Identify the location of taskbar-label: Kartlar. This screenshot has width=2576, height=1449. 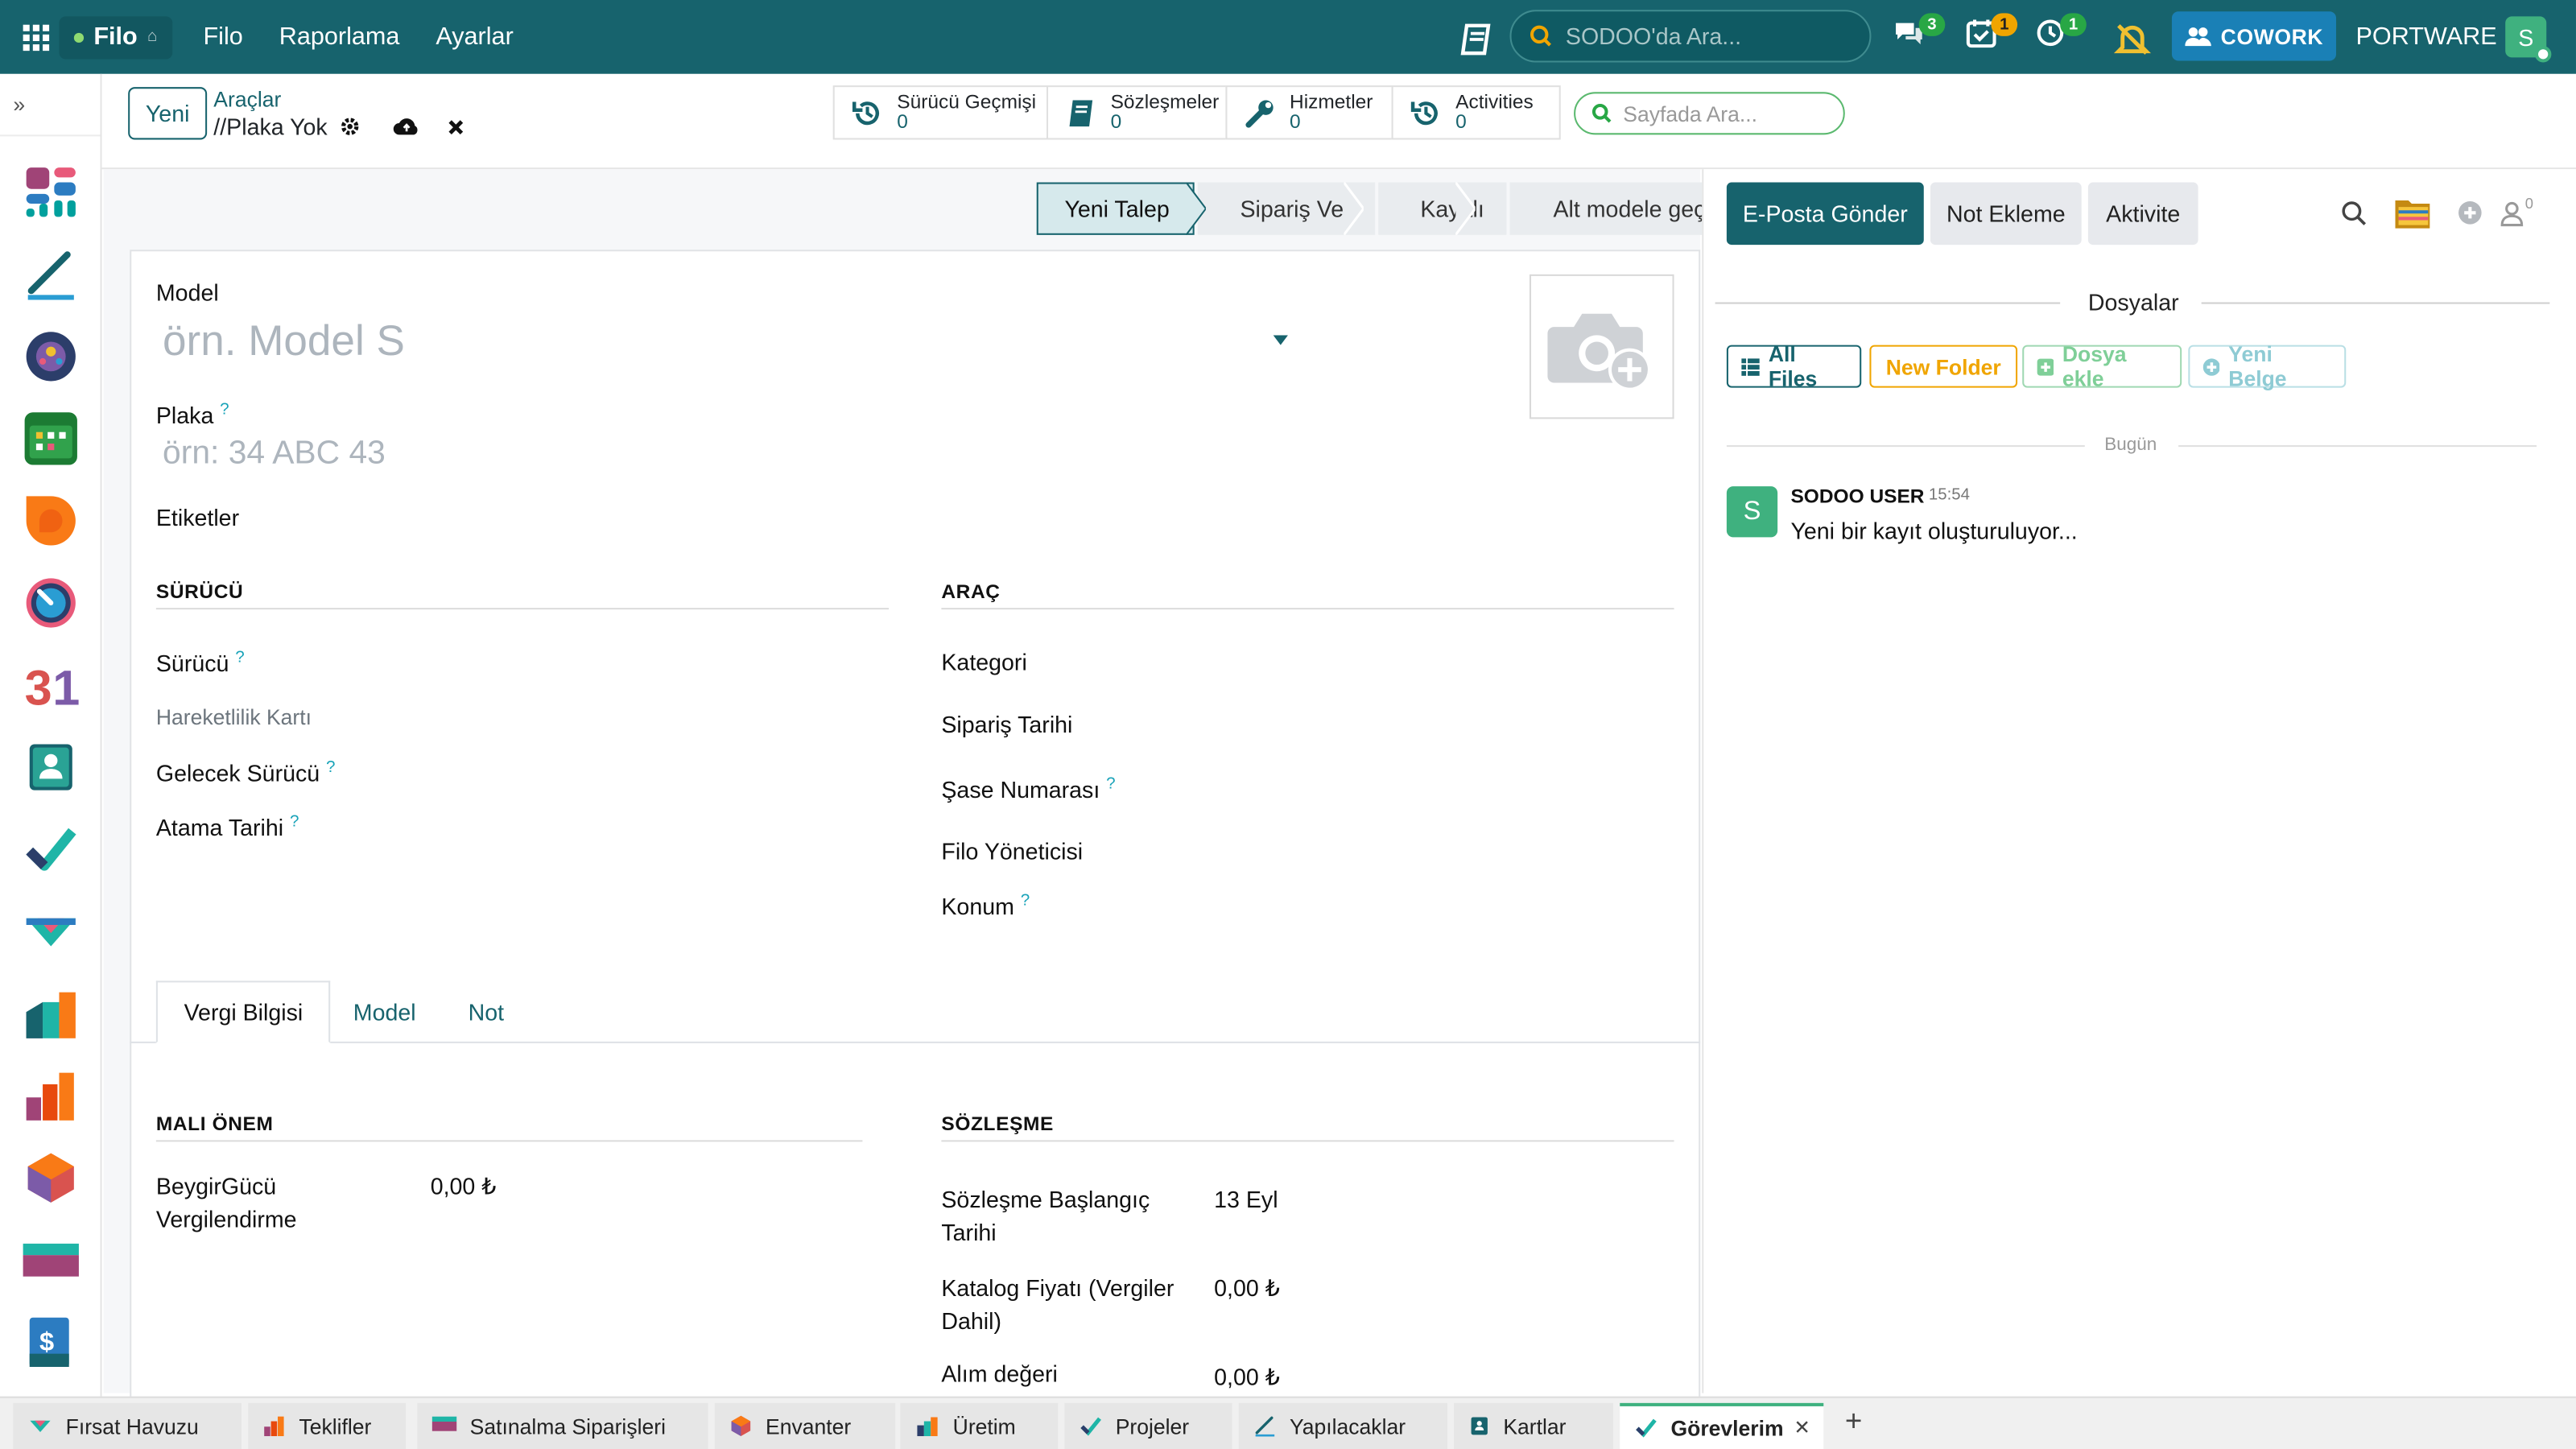
(1535, 1426).